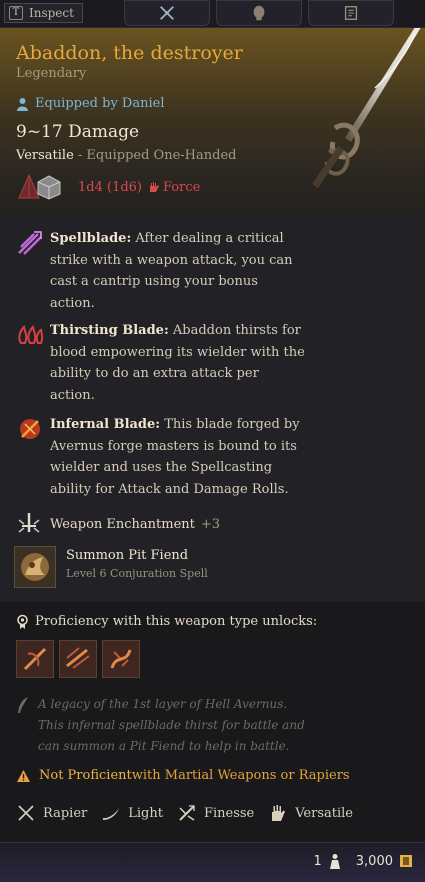 This screenshot has width=425, height=882. Describe the element at coordinates (279, 813) in the screenshot. I see `versatile-icon` at that location.